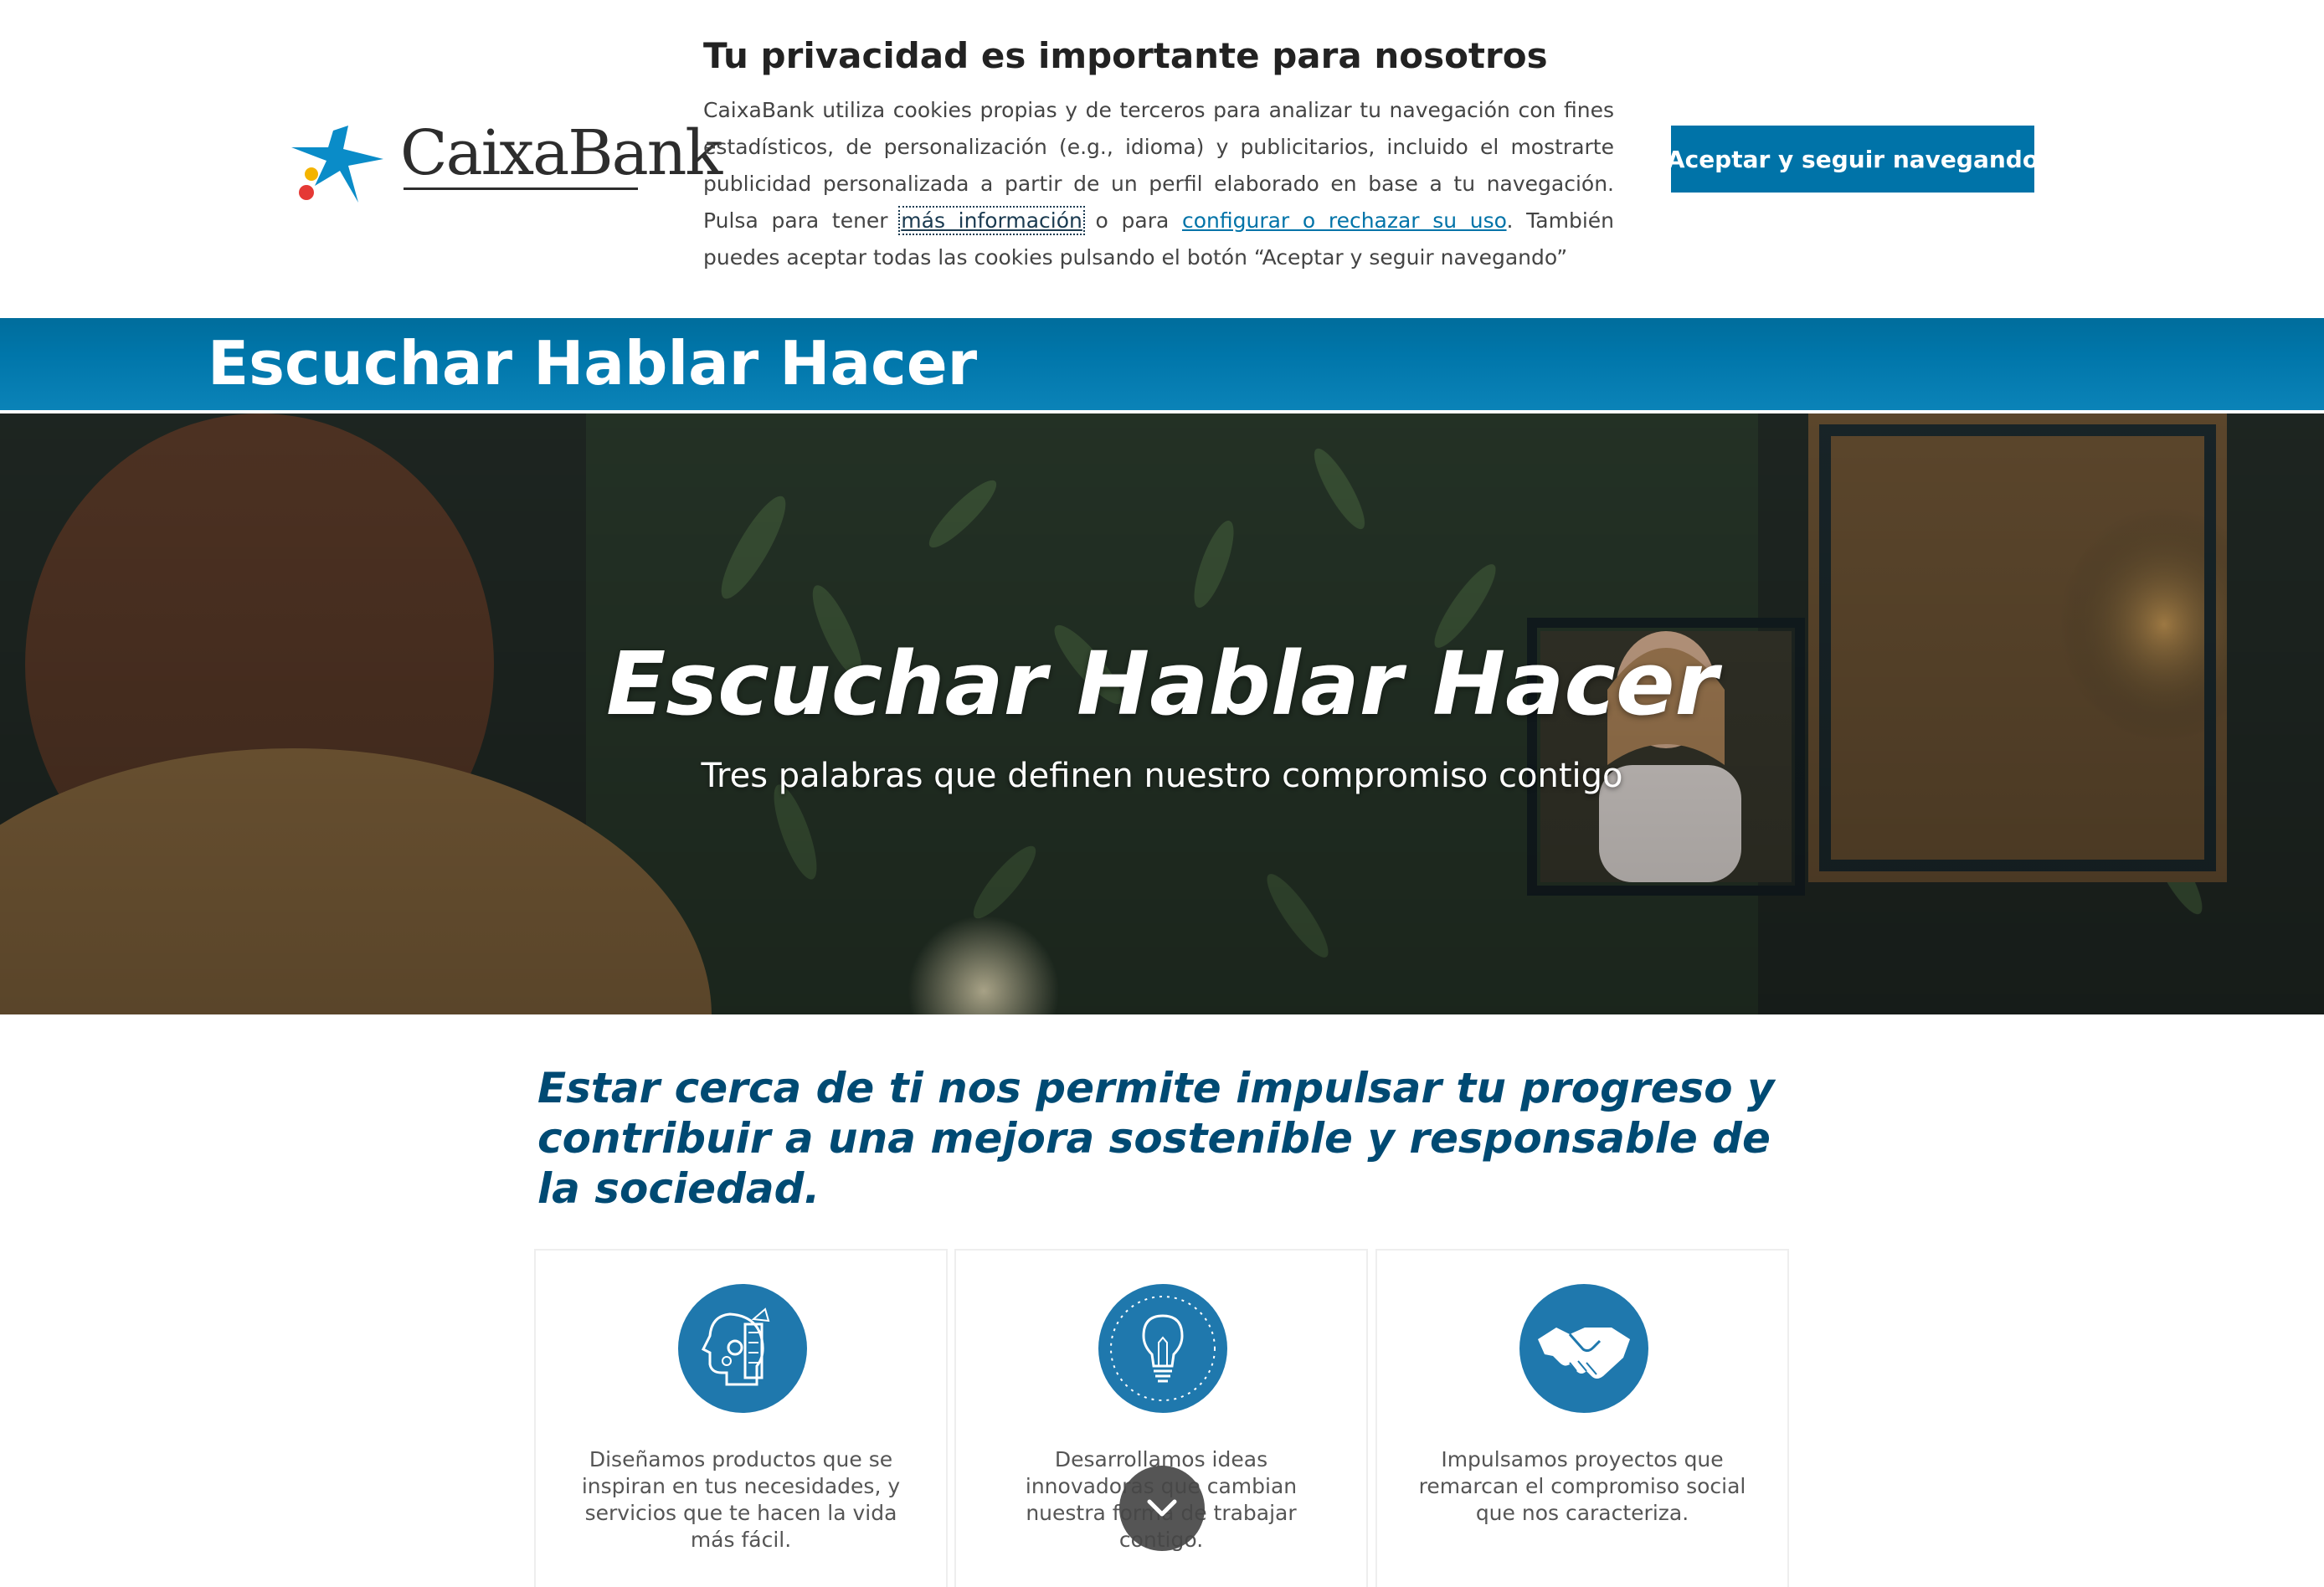 The height and width of the screenshot is (1587, 2324). I want to click on head-gears-icon, so click(742, 1349).